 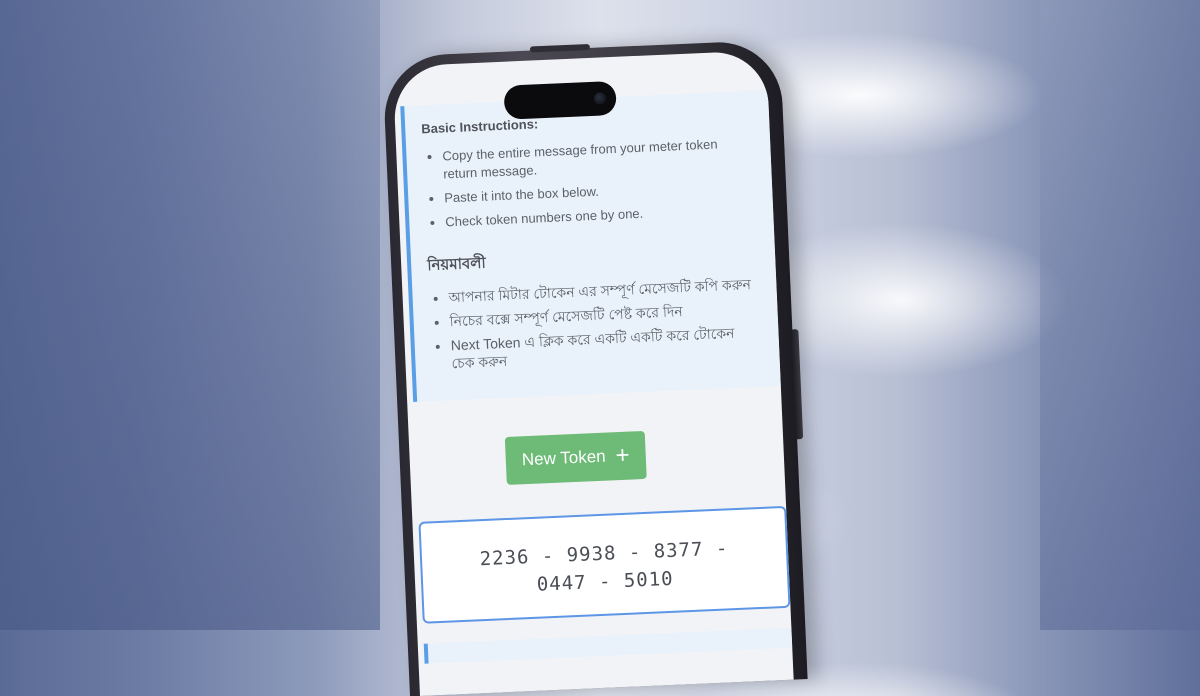 I want to click on next-card, so click(x=608, y=645).